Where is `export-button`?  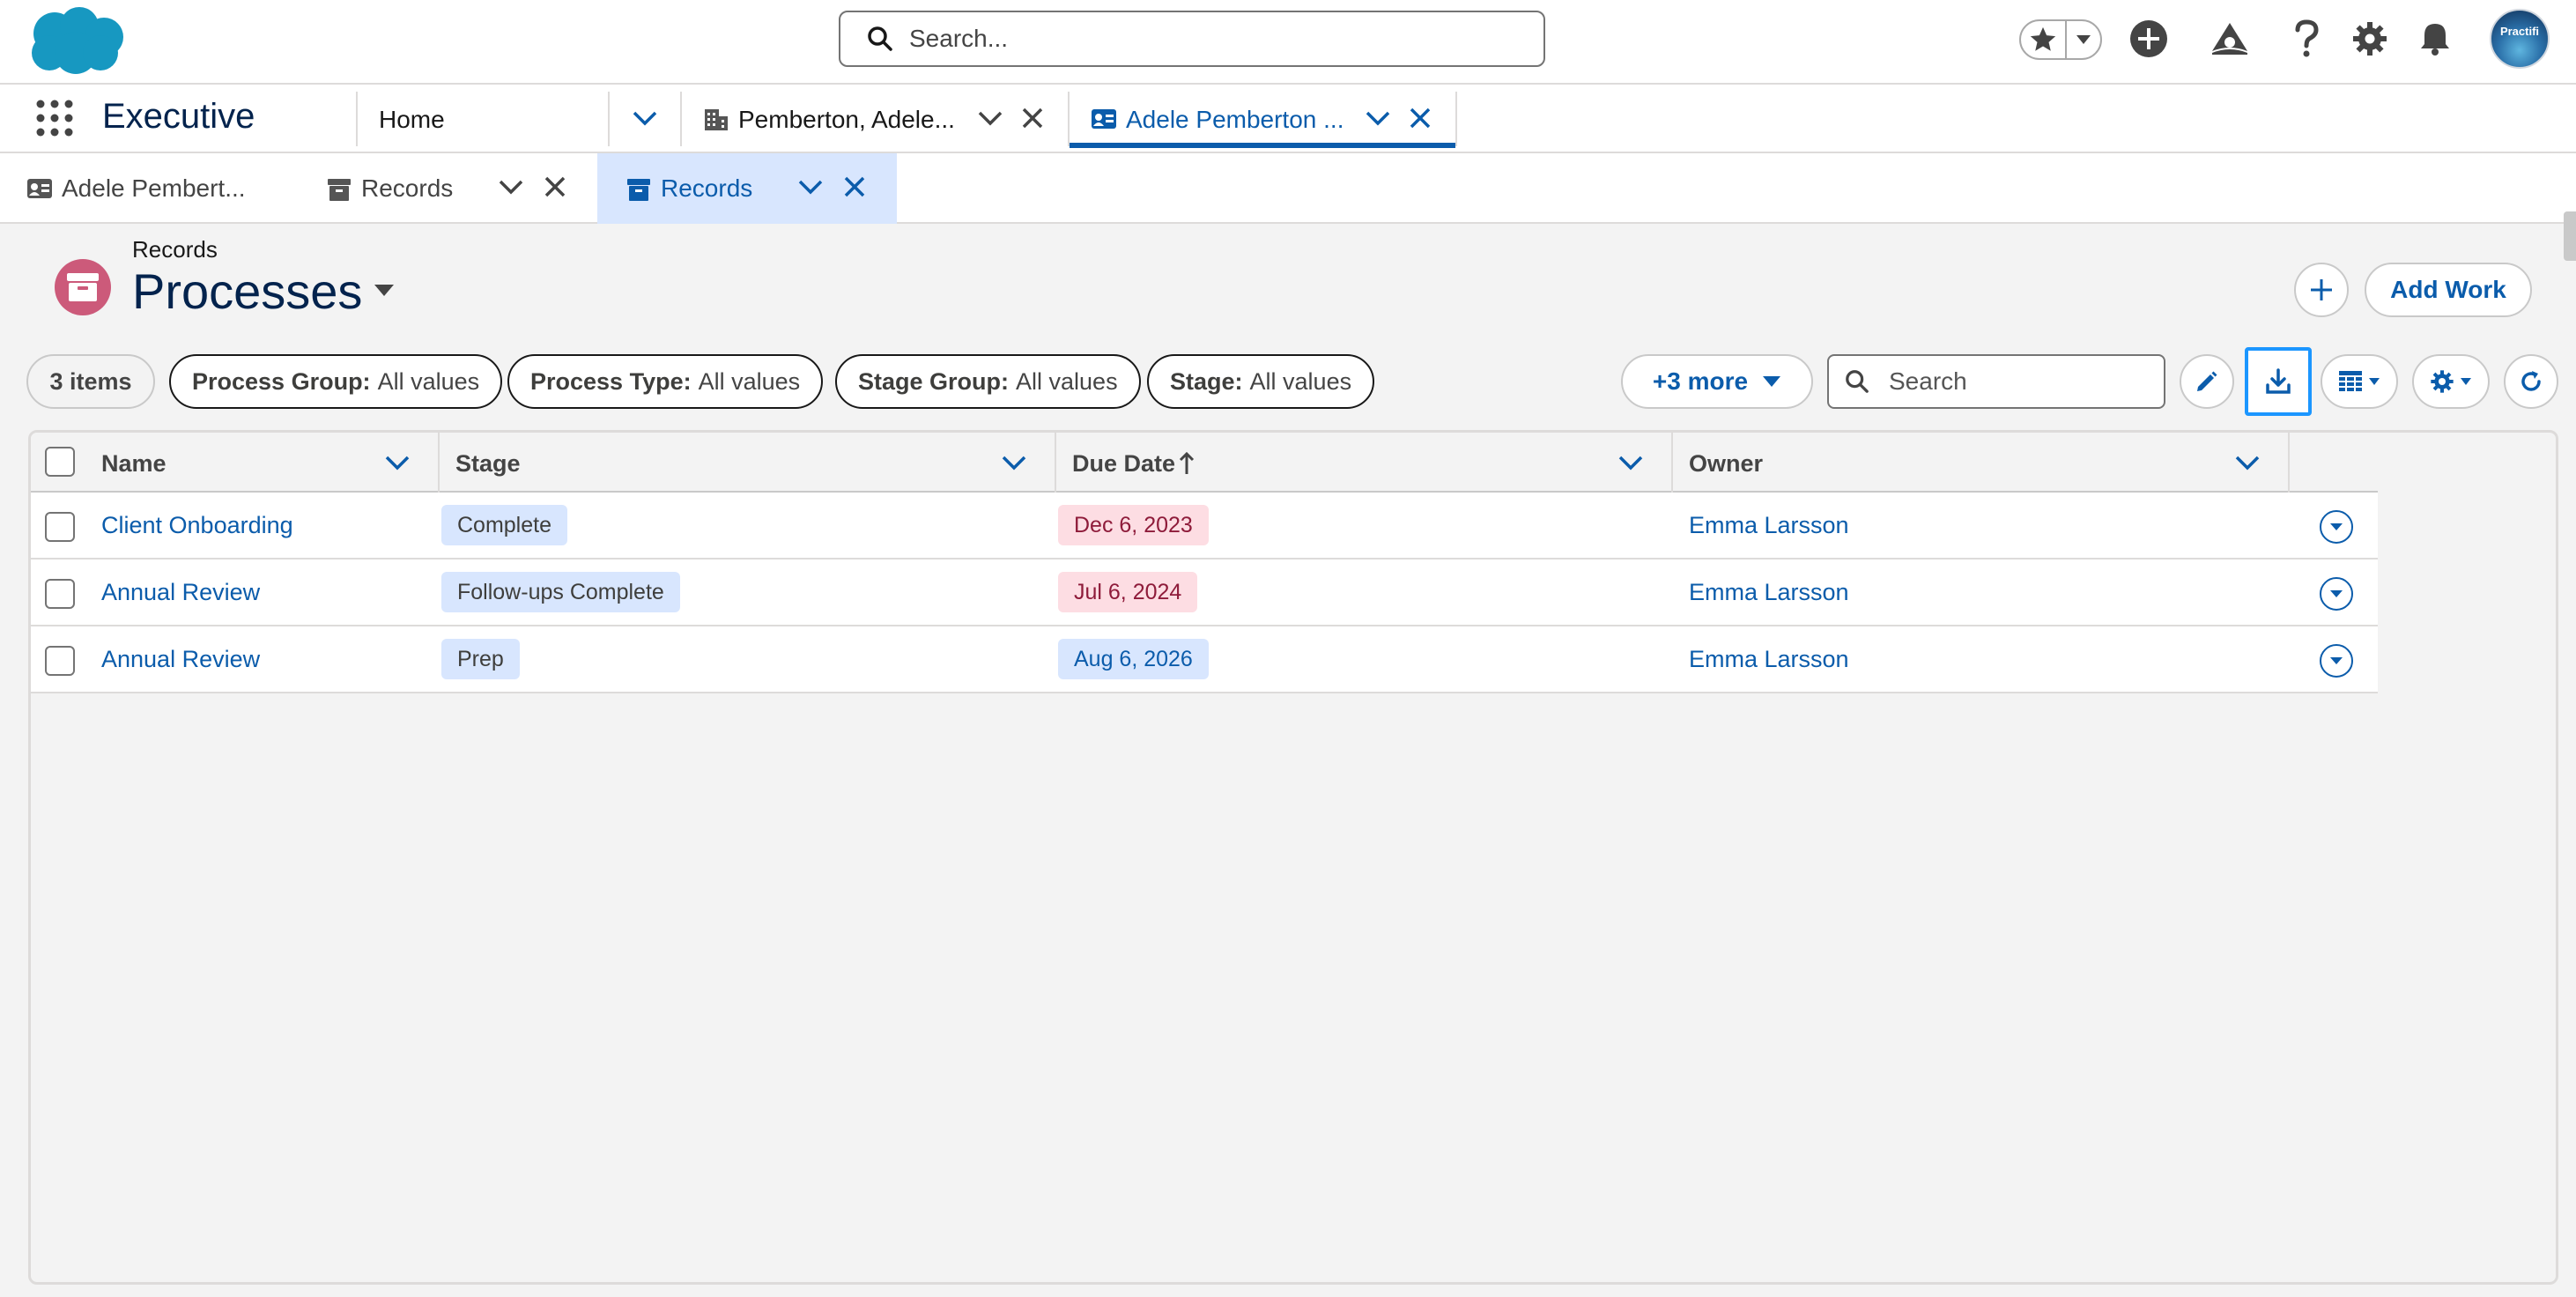 export-button is located at coordinates (2279, 381).